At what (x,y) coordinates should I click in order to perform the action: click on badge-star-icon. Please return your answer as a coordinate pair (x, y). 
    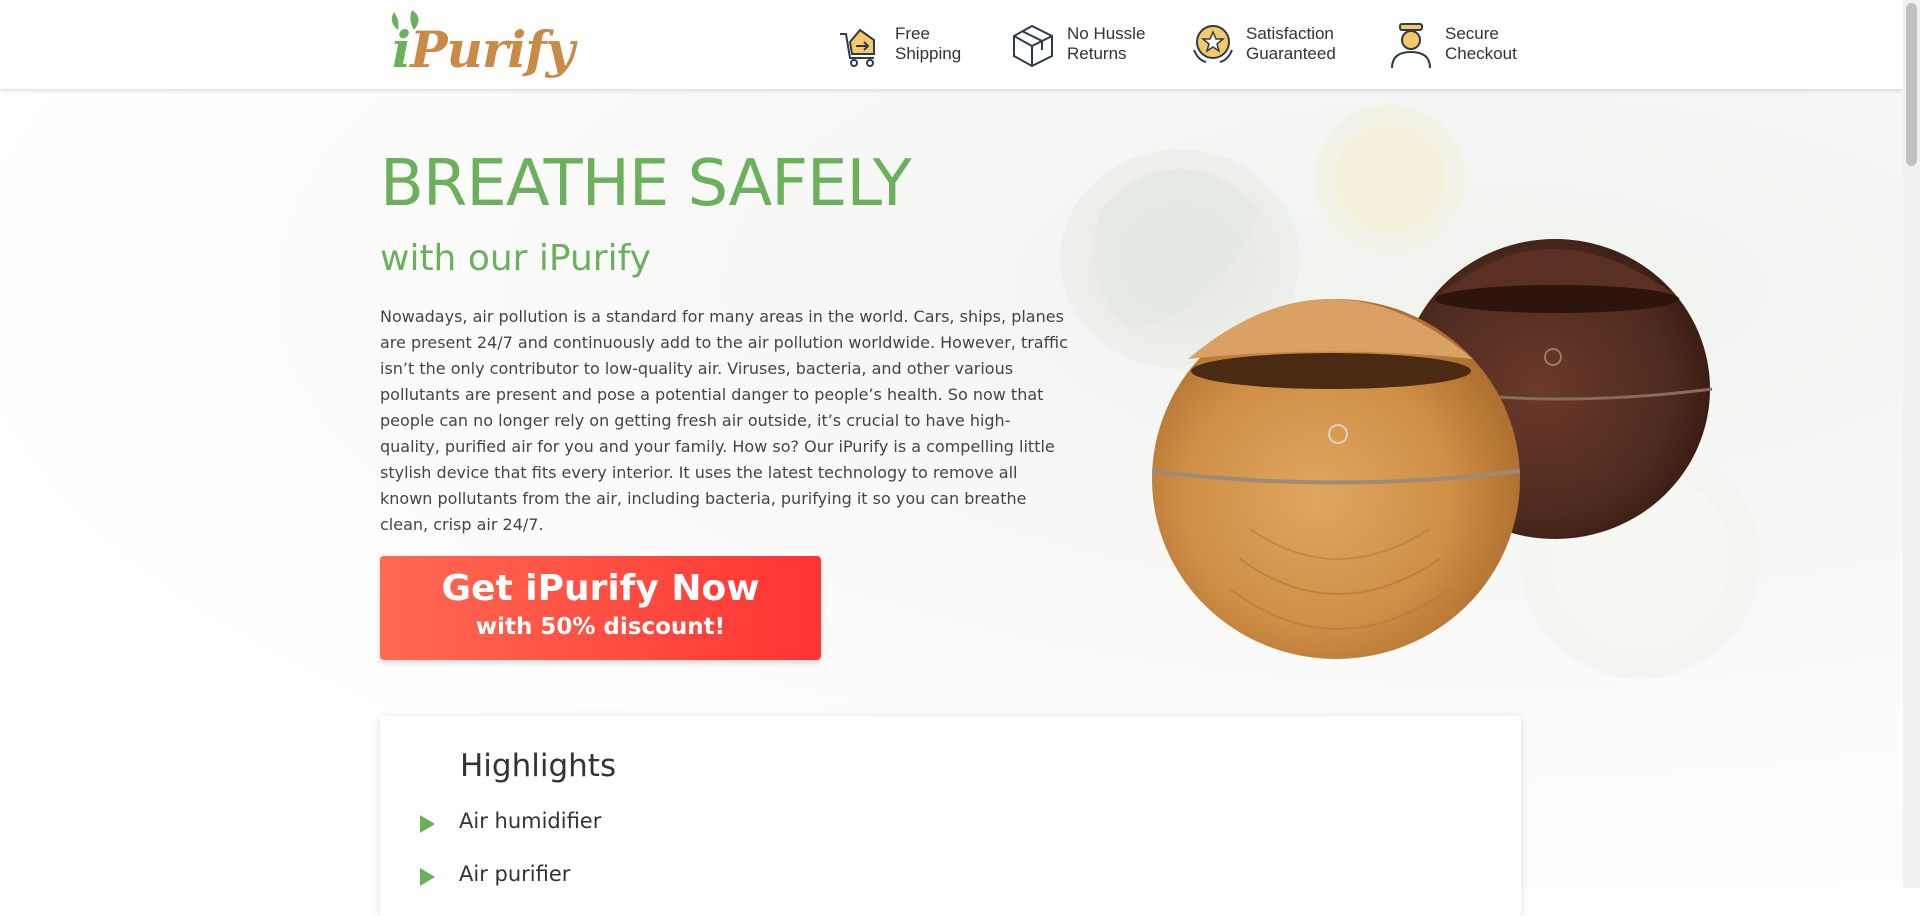
    Looking at the image, I should click on (1213, 44).